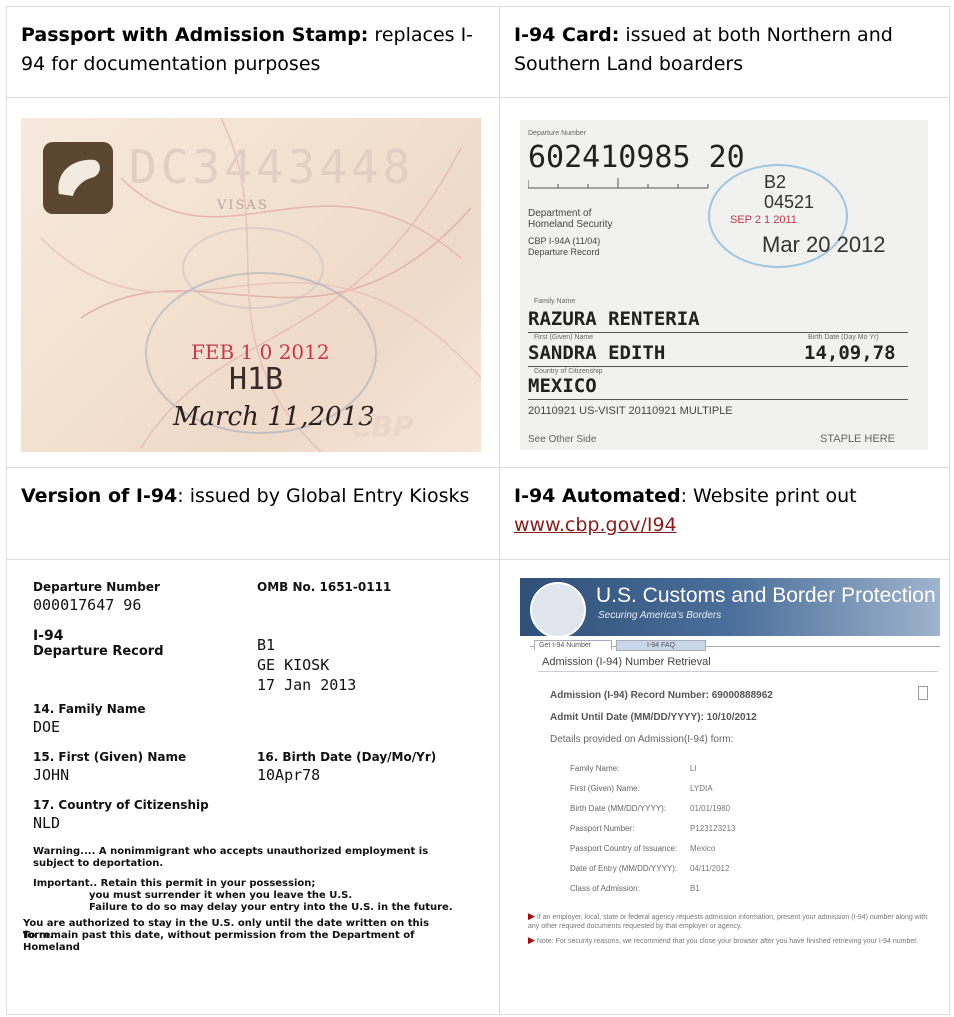  I want to click on field-value: 01/01/1980, so click(710, 808).